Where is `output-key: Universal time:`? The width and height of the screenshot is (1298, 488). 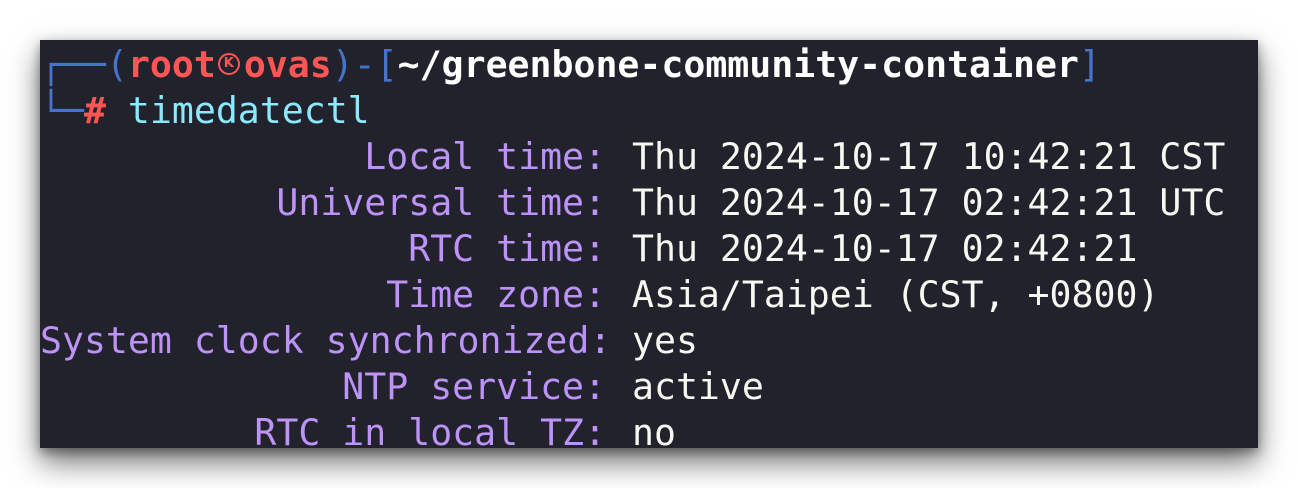 output-key: Universal time: is located at coordinates (441, 202).